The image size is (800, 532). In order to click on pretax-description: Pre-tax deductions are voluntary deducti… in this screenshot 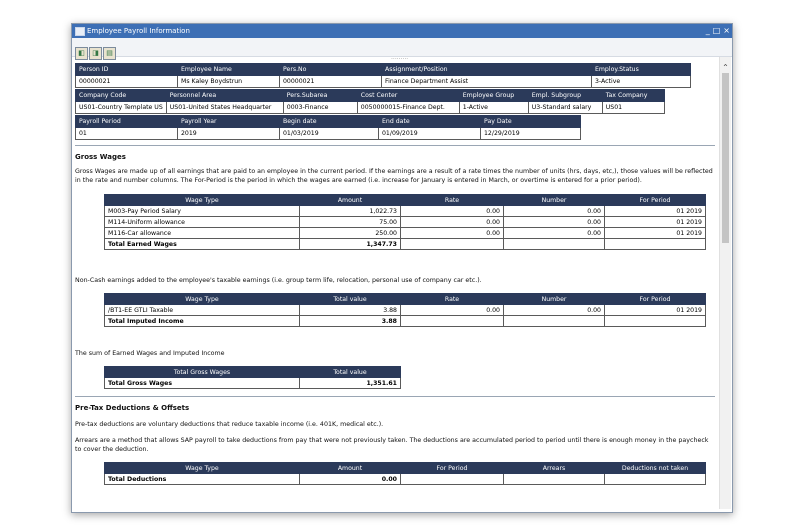, I will do `click(229, 424)`.